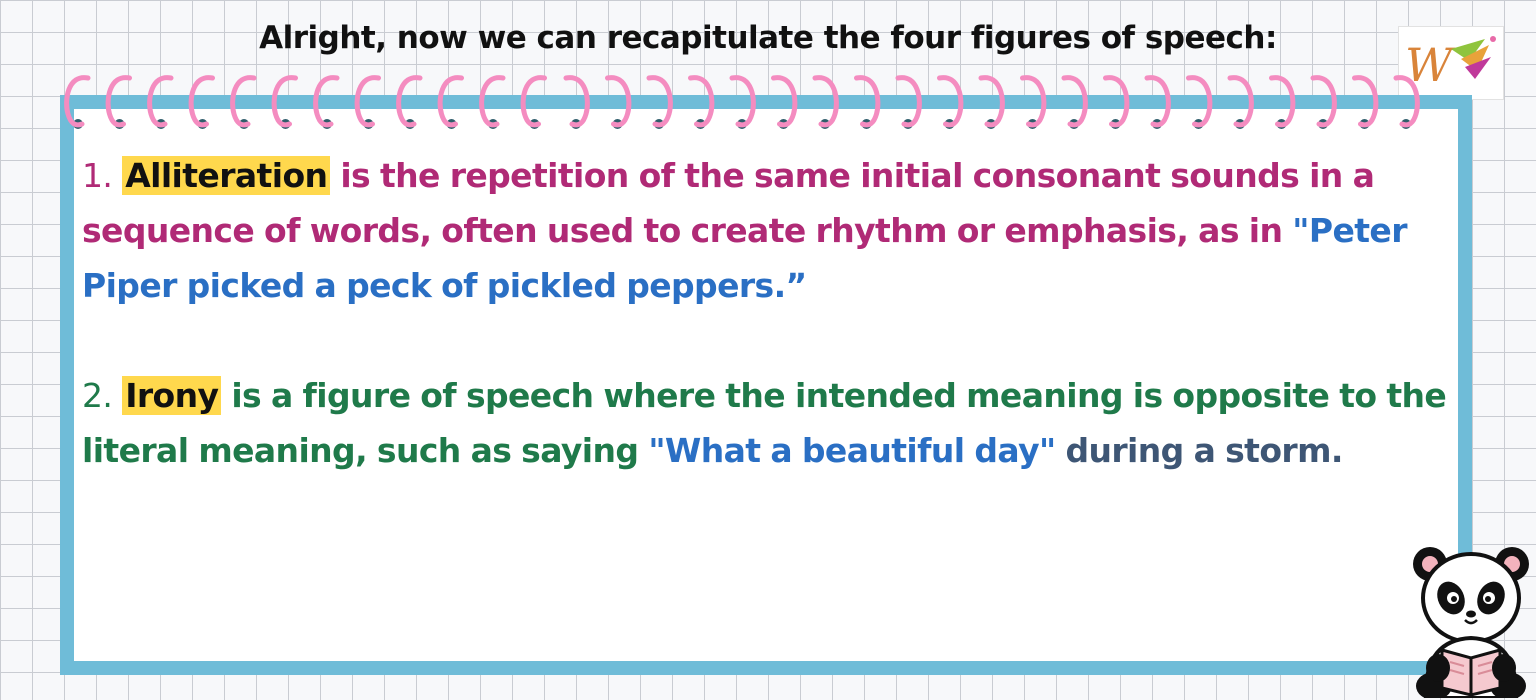 This screenshot has width=1536, height=700. Describe the element at coordinates (97, 395) in the screenshot. I see `item-number: 2.` at that location.